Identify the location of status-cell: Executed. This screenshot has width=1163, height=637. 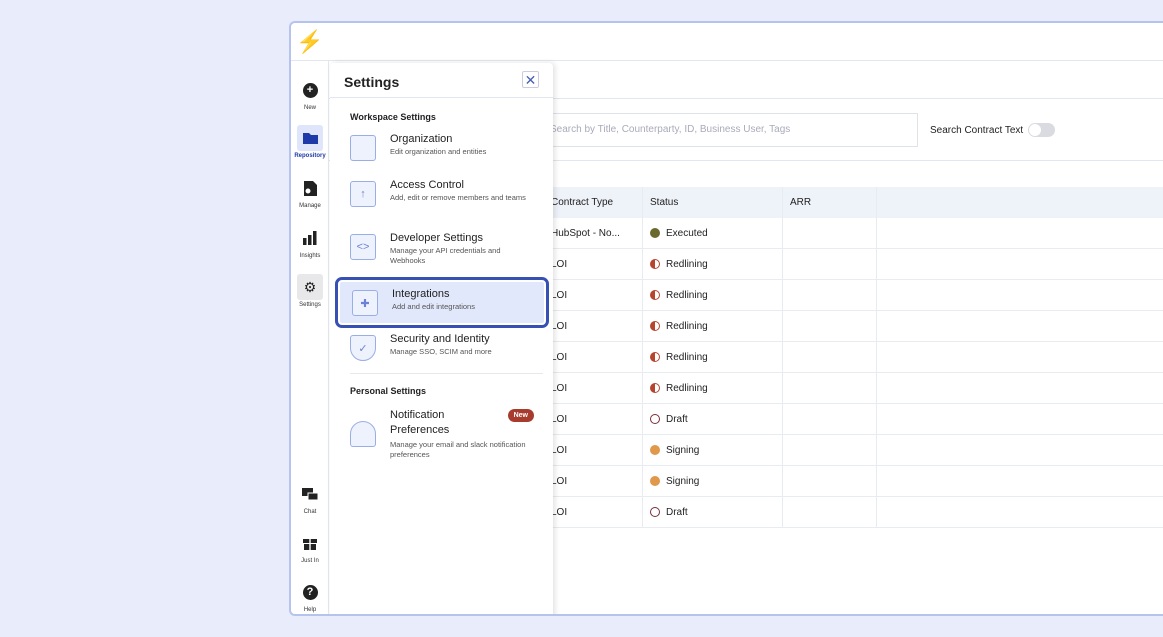
(713, 233).